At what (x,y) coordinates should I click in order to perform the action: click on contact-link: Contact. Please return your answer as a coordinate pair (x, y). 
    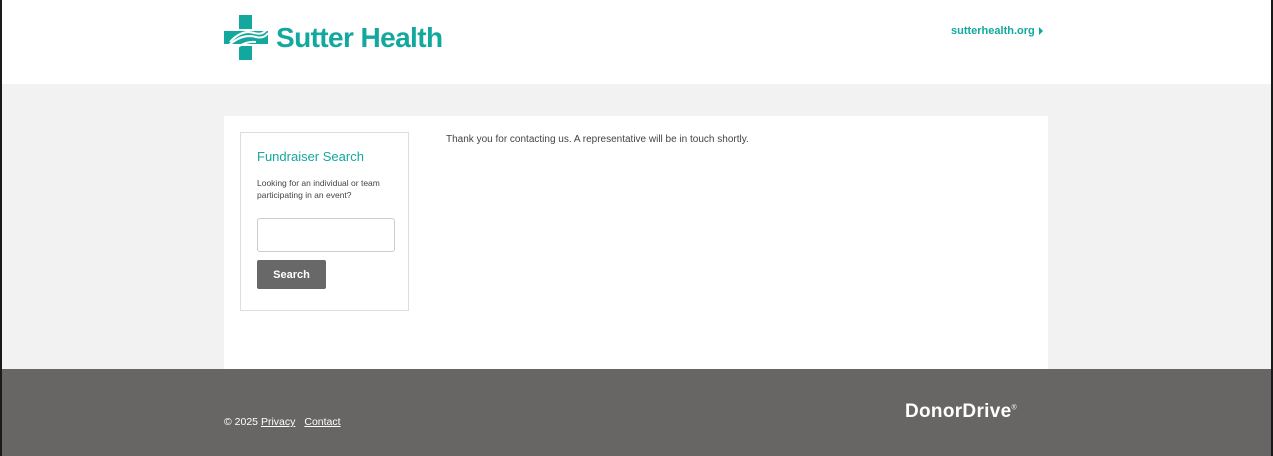
    Looking at the image, I should click on (322, 422).